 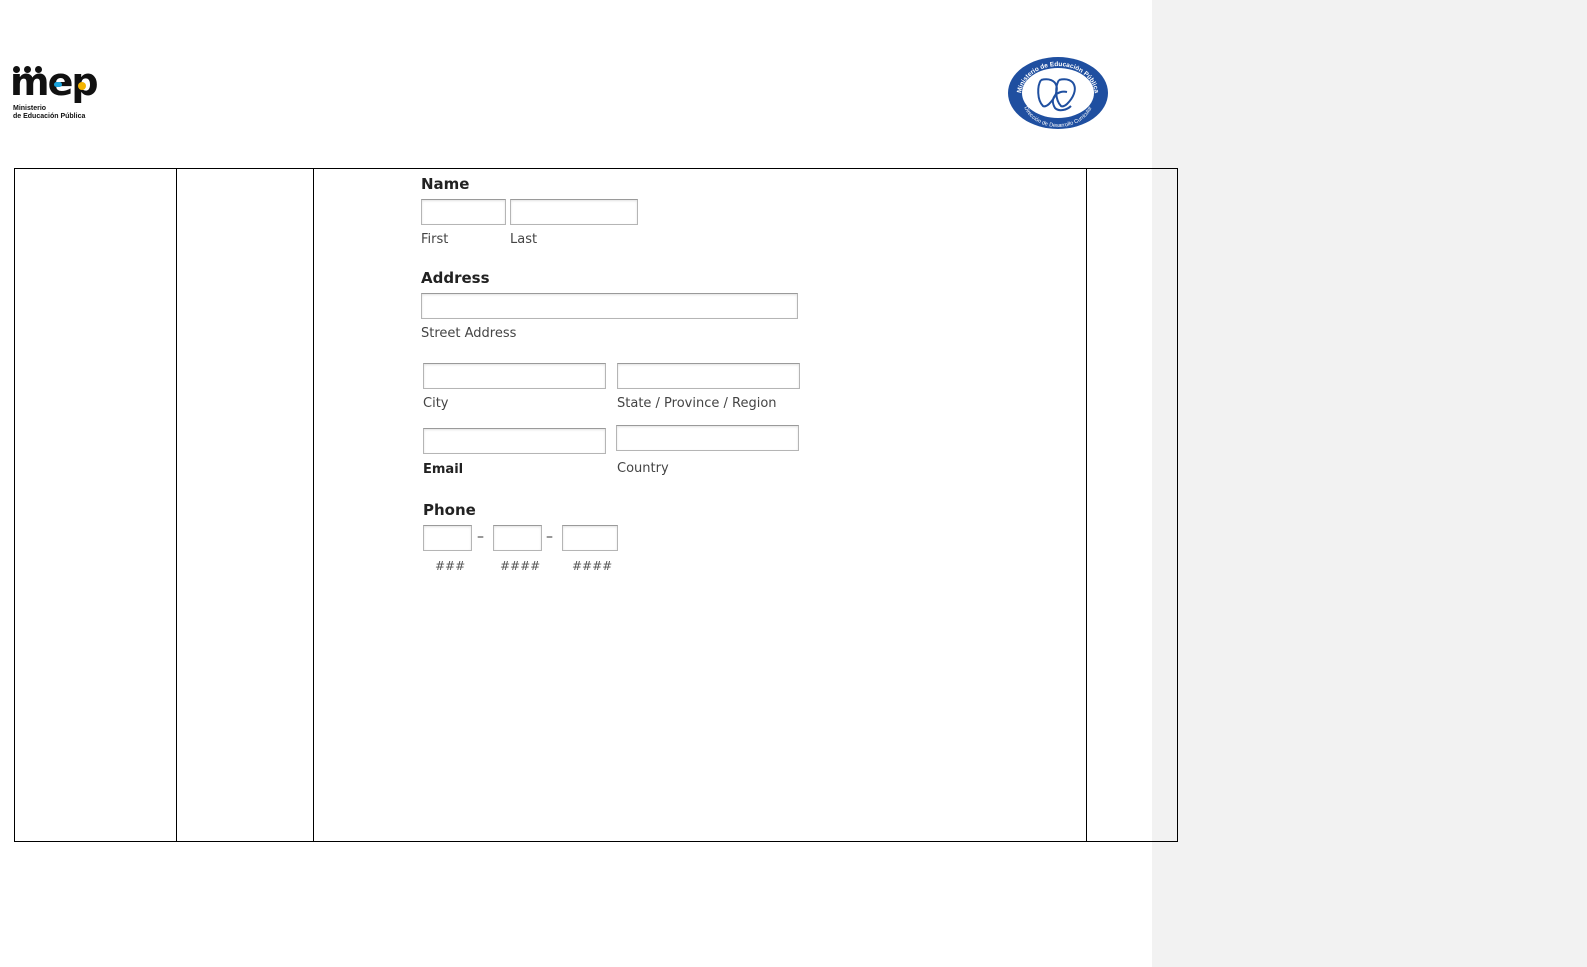 What do you see at coordinates (436, 403) in the screenshot?
I see `city-label: City` at bounding box center [436, 403].